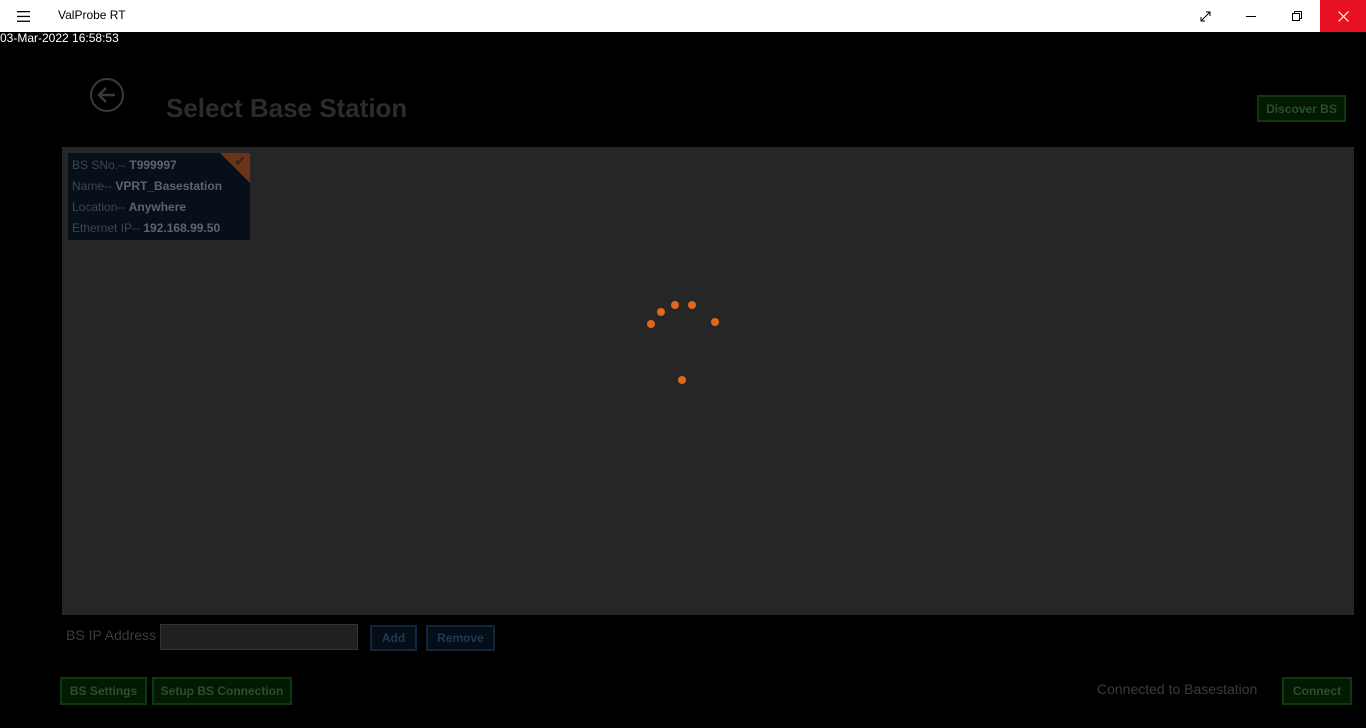 Image resolution: width=1366 pixels, height=728 pixels. What do you see at coordinates (240, 161) in the screenshot?
I see `checkmark-icon: ✔` at bounding box center [240, 161].